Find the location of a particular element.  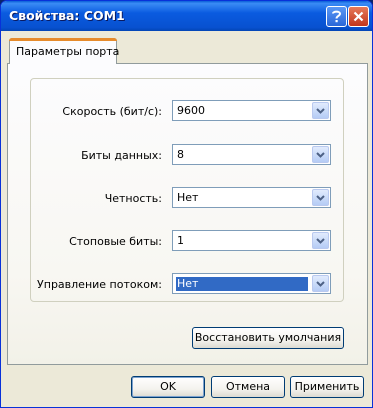

stop-bits-value: 1 is located at coordinates (180, 240).